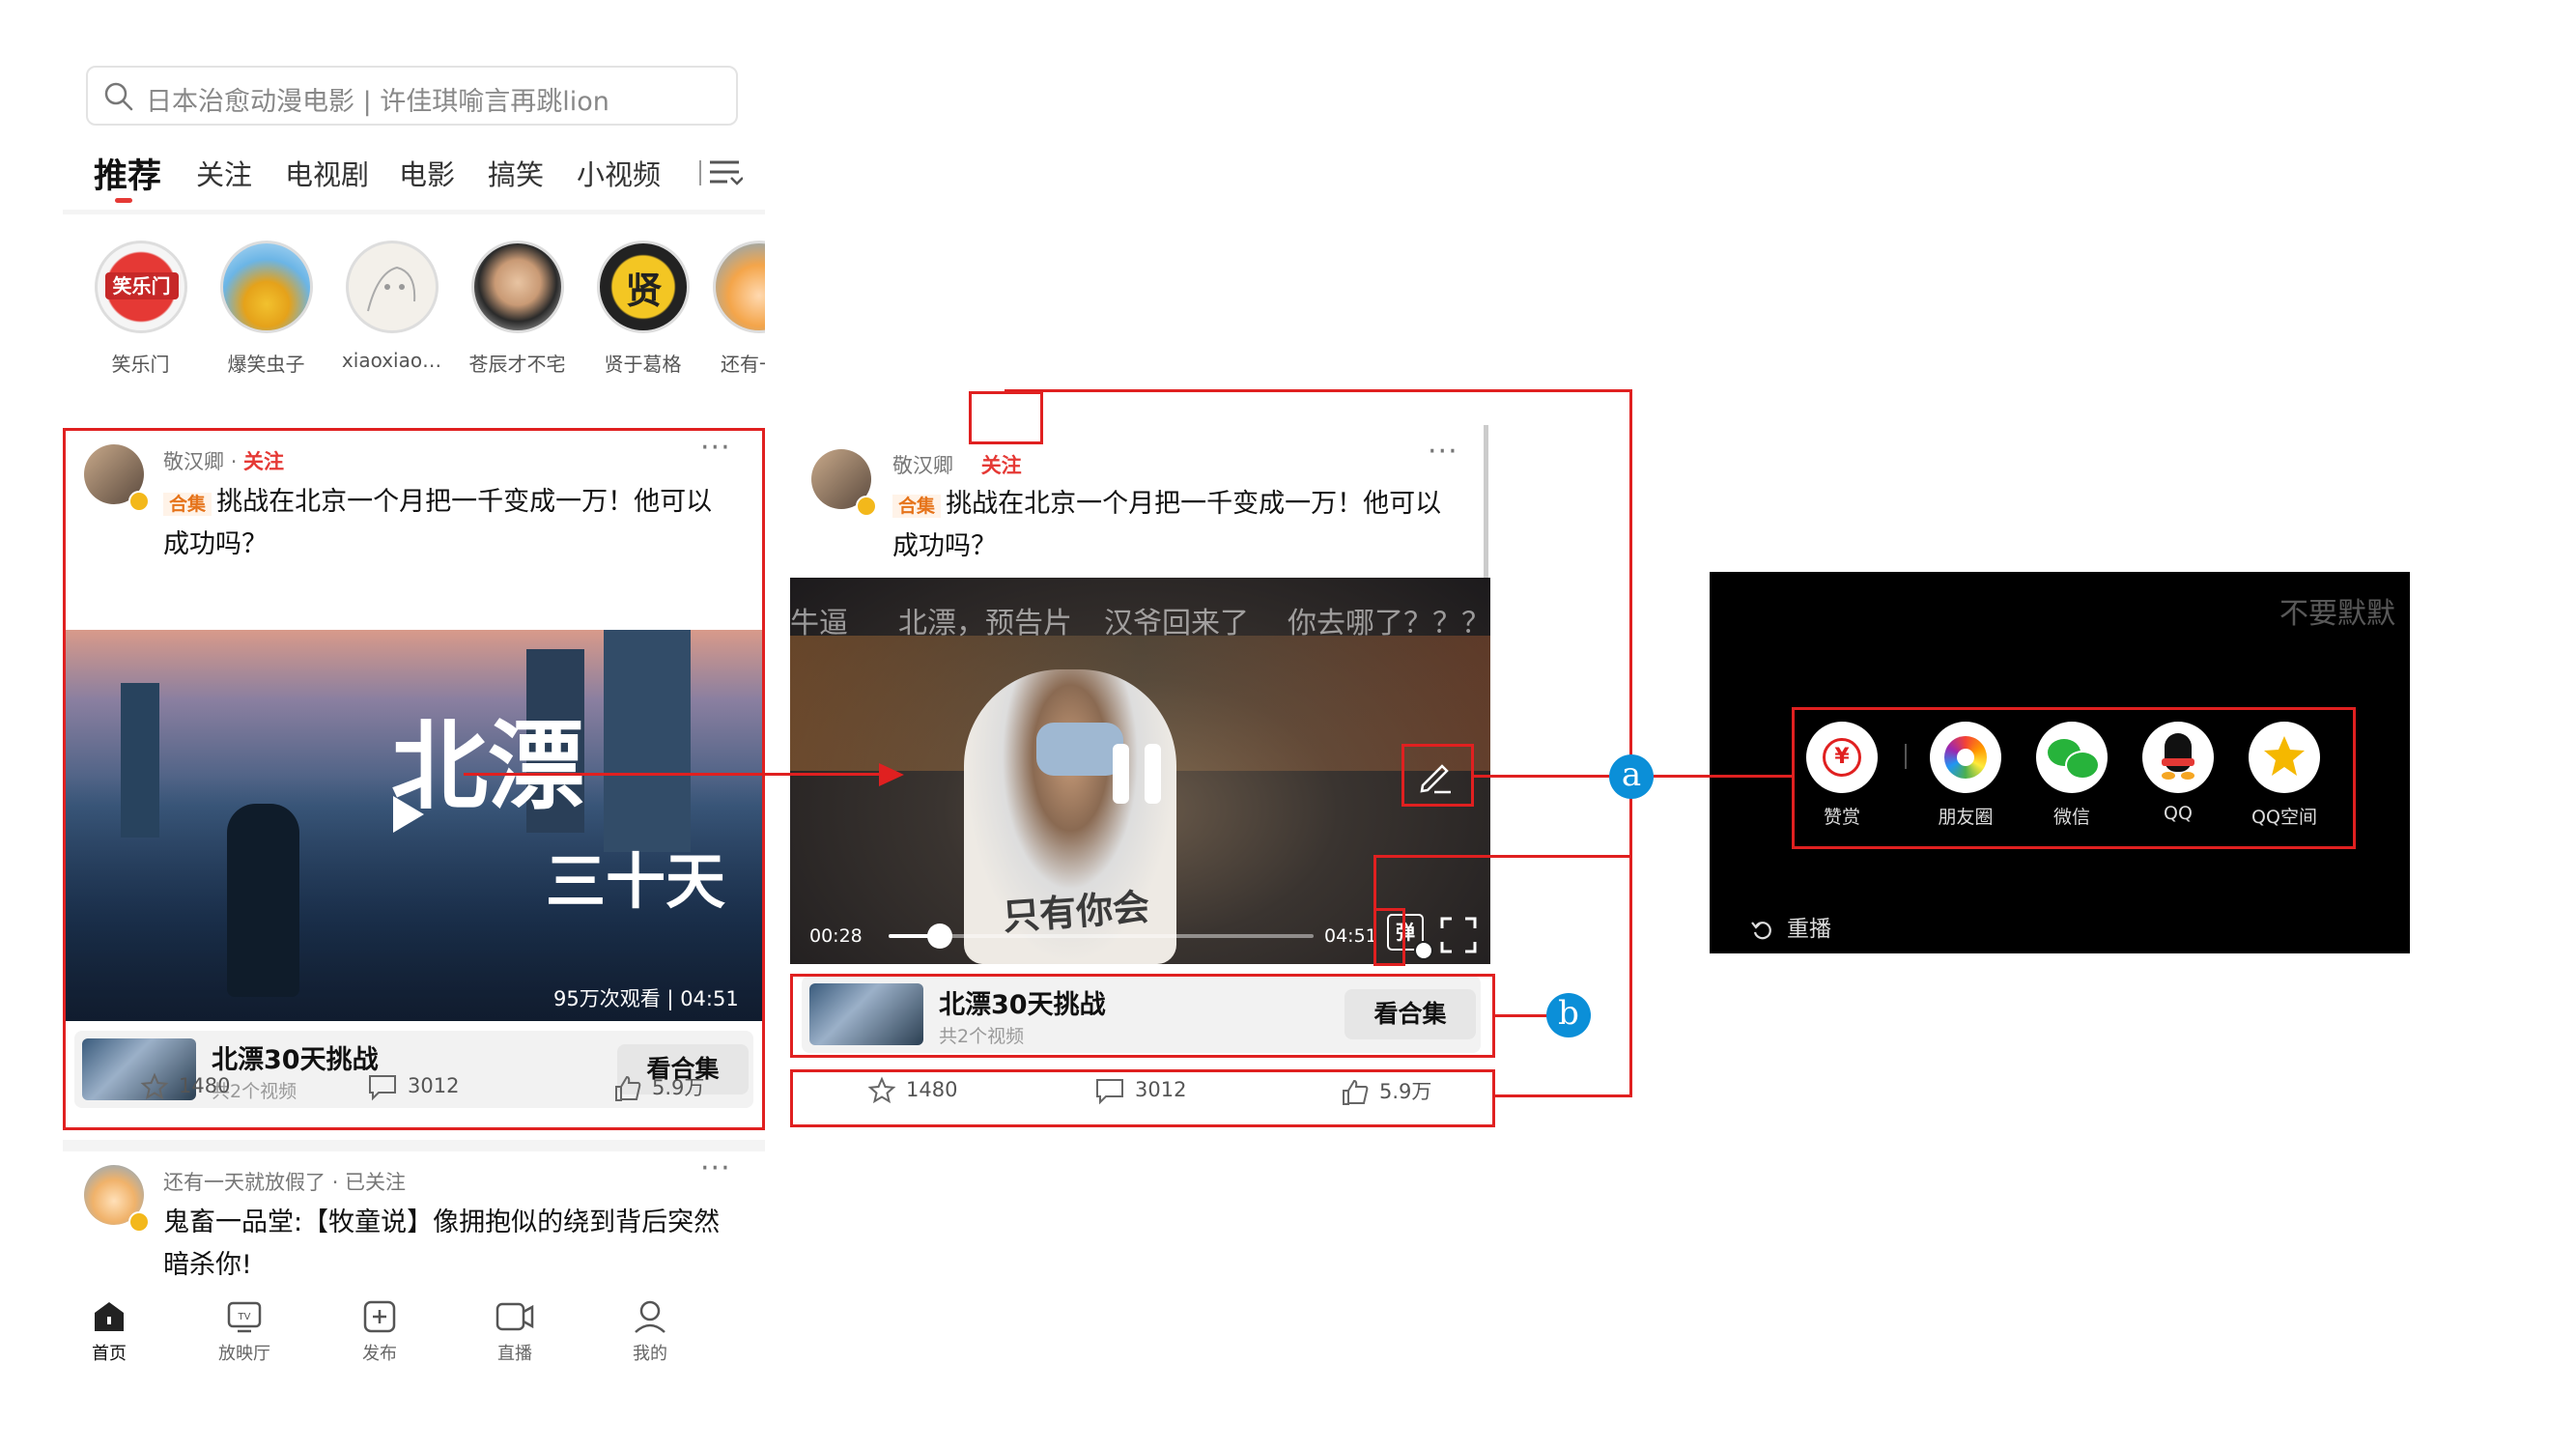 The width and height of the screenshot is (2576, 1449). I want to click on check-badge-icon, so click(1423, 950).